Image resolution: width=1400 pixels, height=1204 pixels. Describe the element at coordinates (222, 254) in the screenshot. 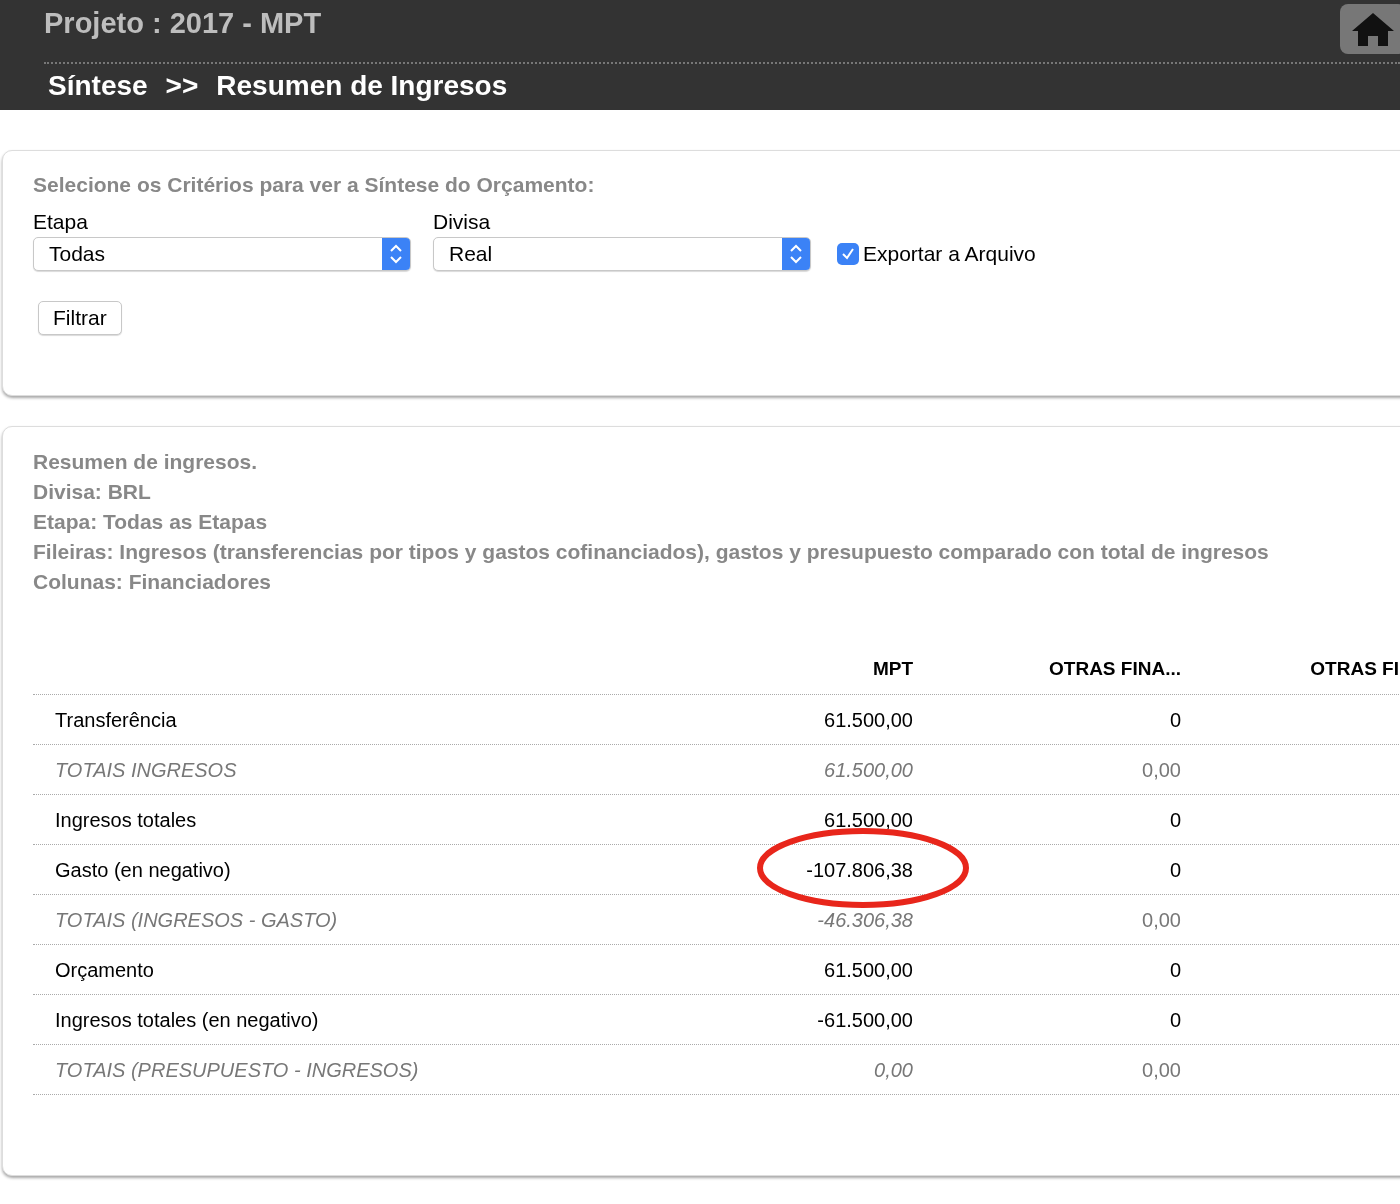

I see `select-dropdown: Todas` at that location.